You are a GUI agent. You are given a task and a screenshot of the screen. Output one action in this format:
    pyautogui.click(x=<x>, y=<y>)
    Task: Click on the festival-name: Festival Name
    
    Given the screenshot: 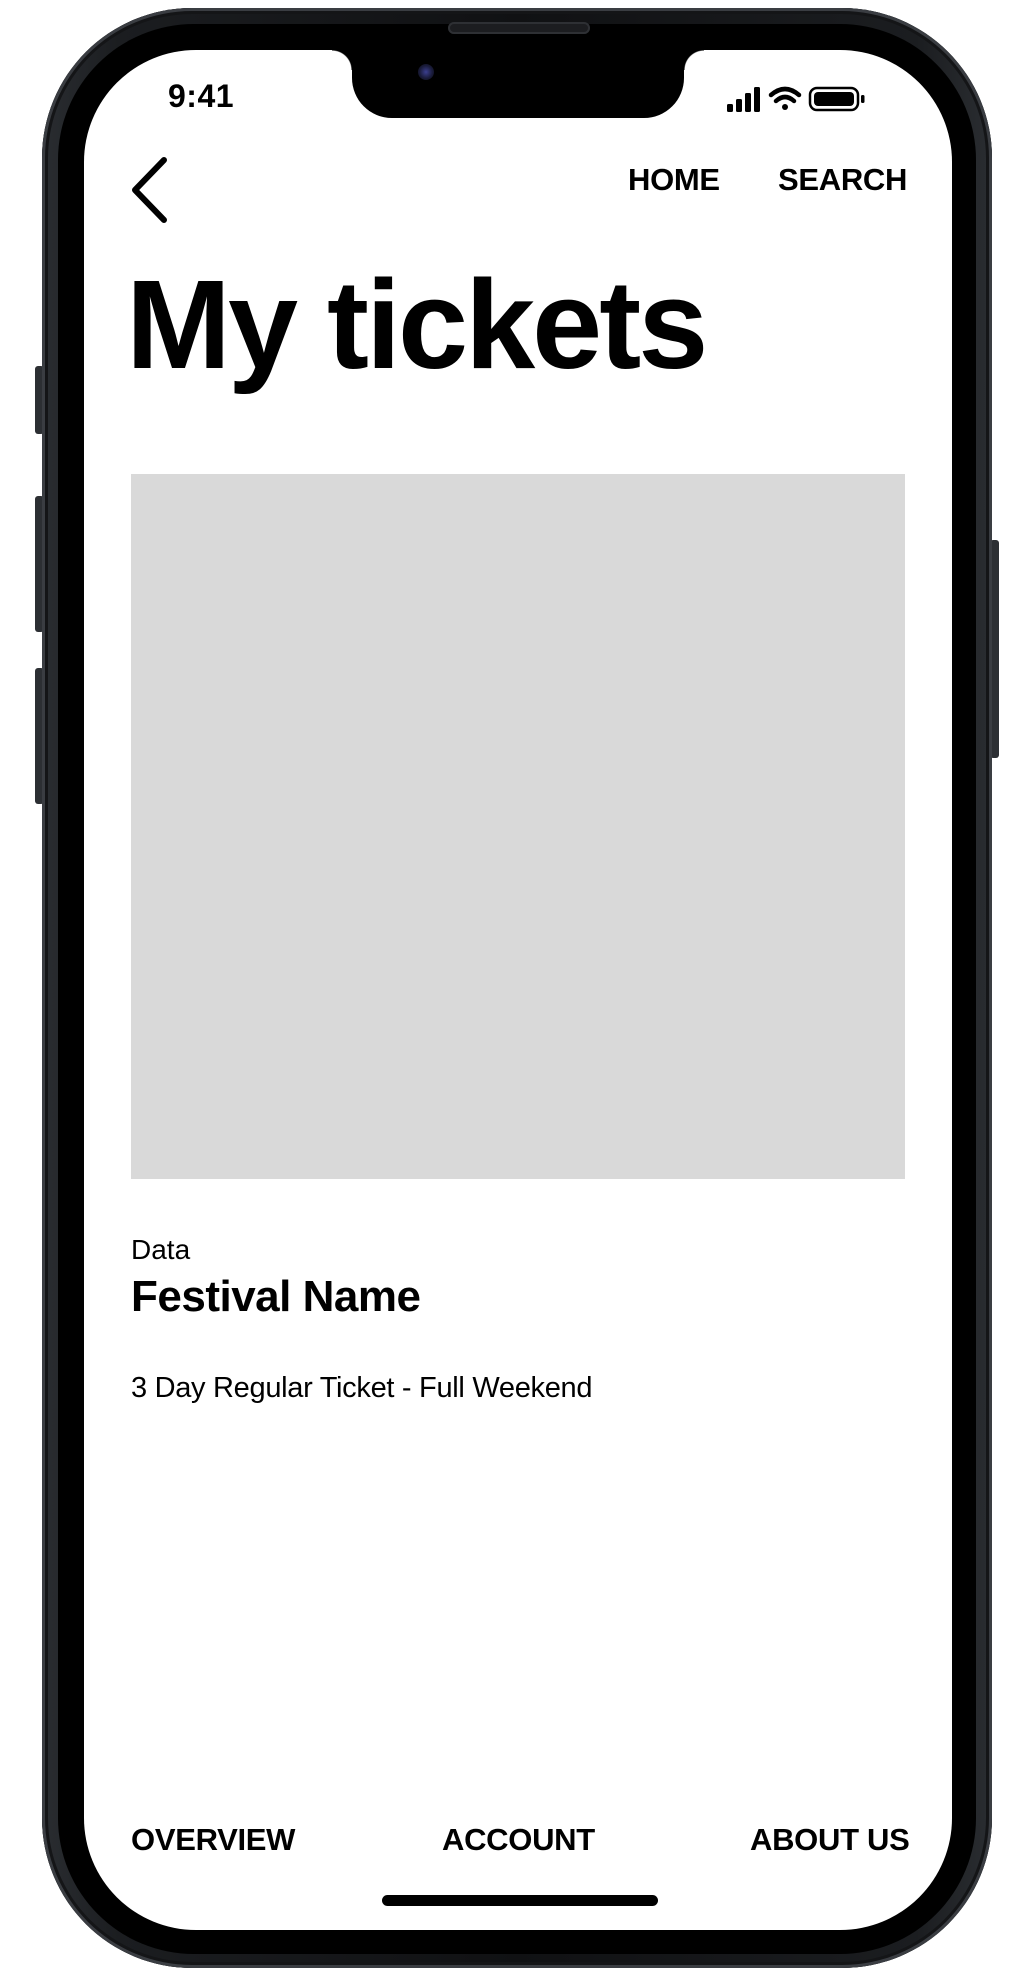 What is the action you would take?
    pyautogui.click(x=276, y=1297)
    